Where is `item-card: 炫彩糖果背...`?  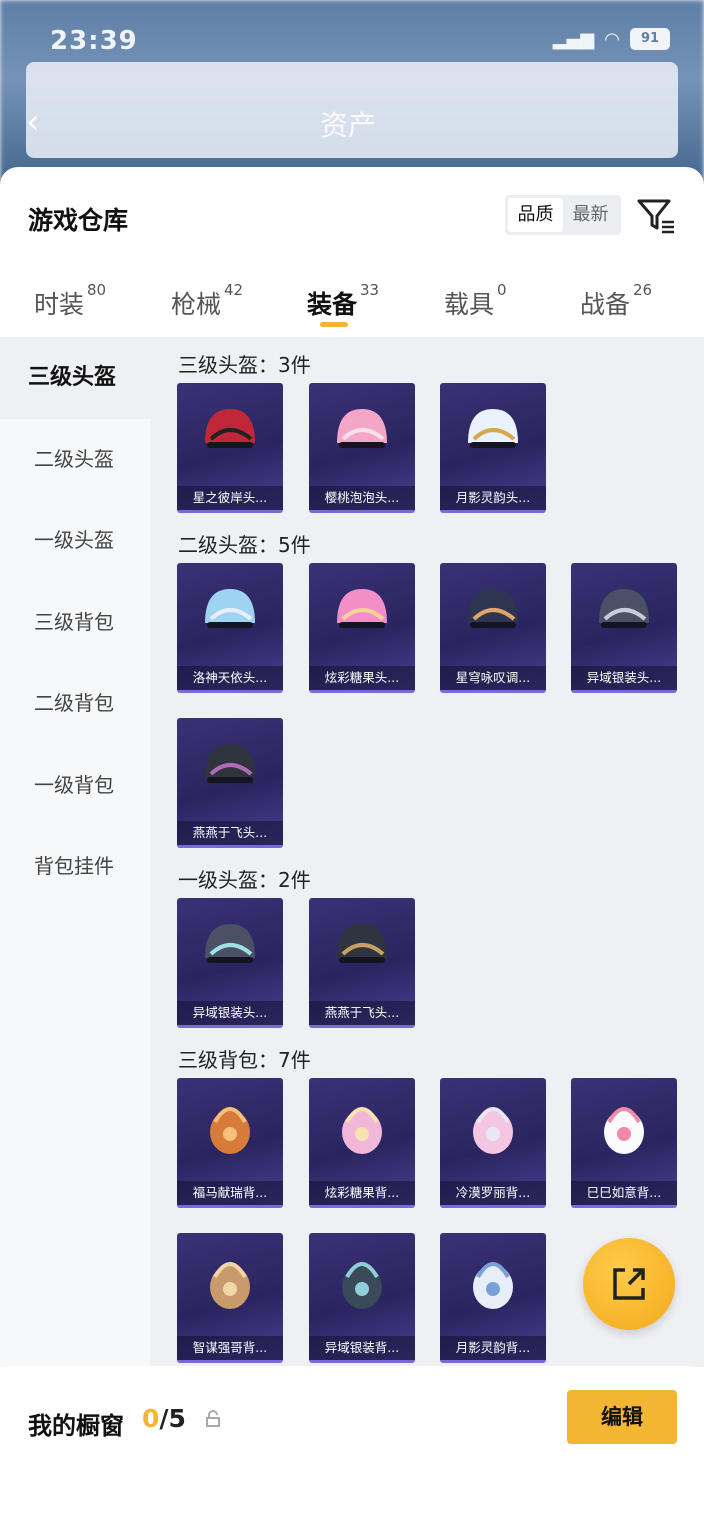
item-card: 炫彩糖果背... is located at coordinates (362, 1143).